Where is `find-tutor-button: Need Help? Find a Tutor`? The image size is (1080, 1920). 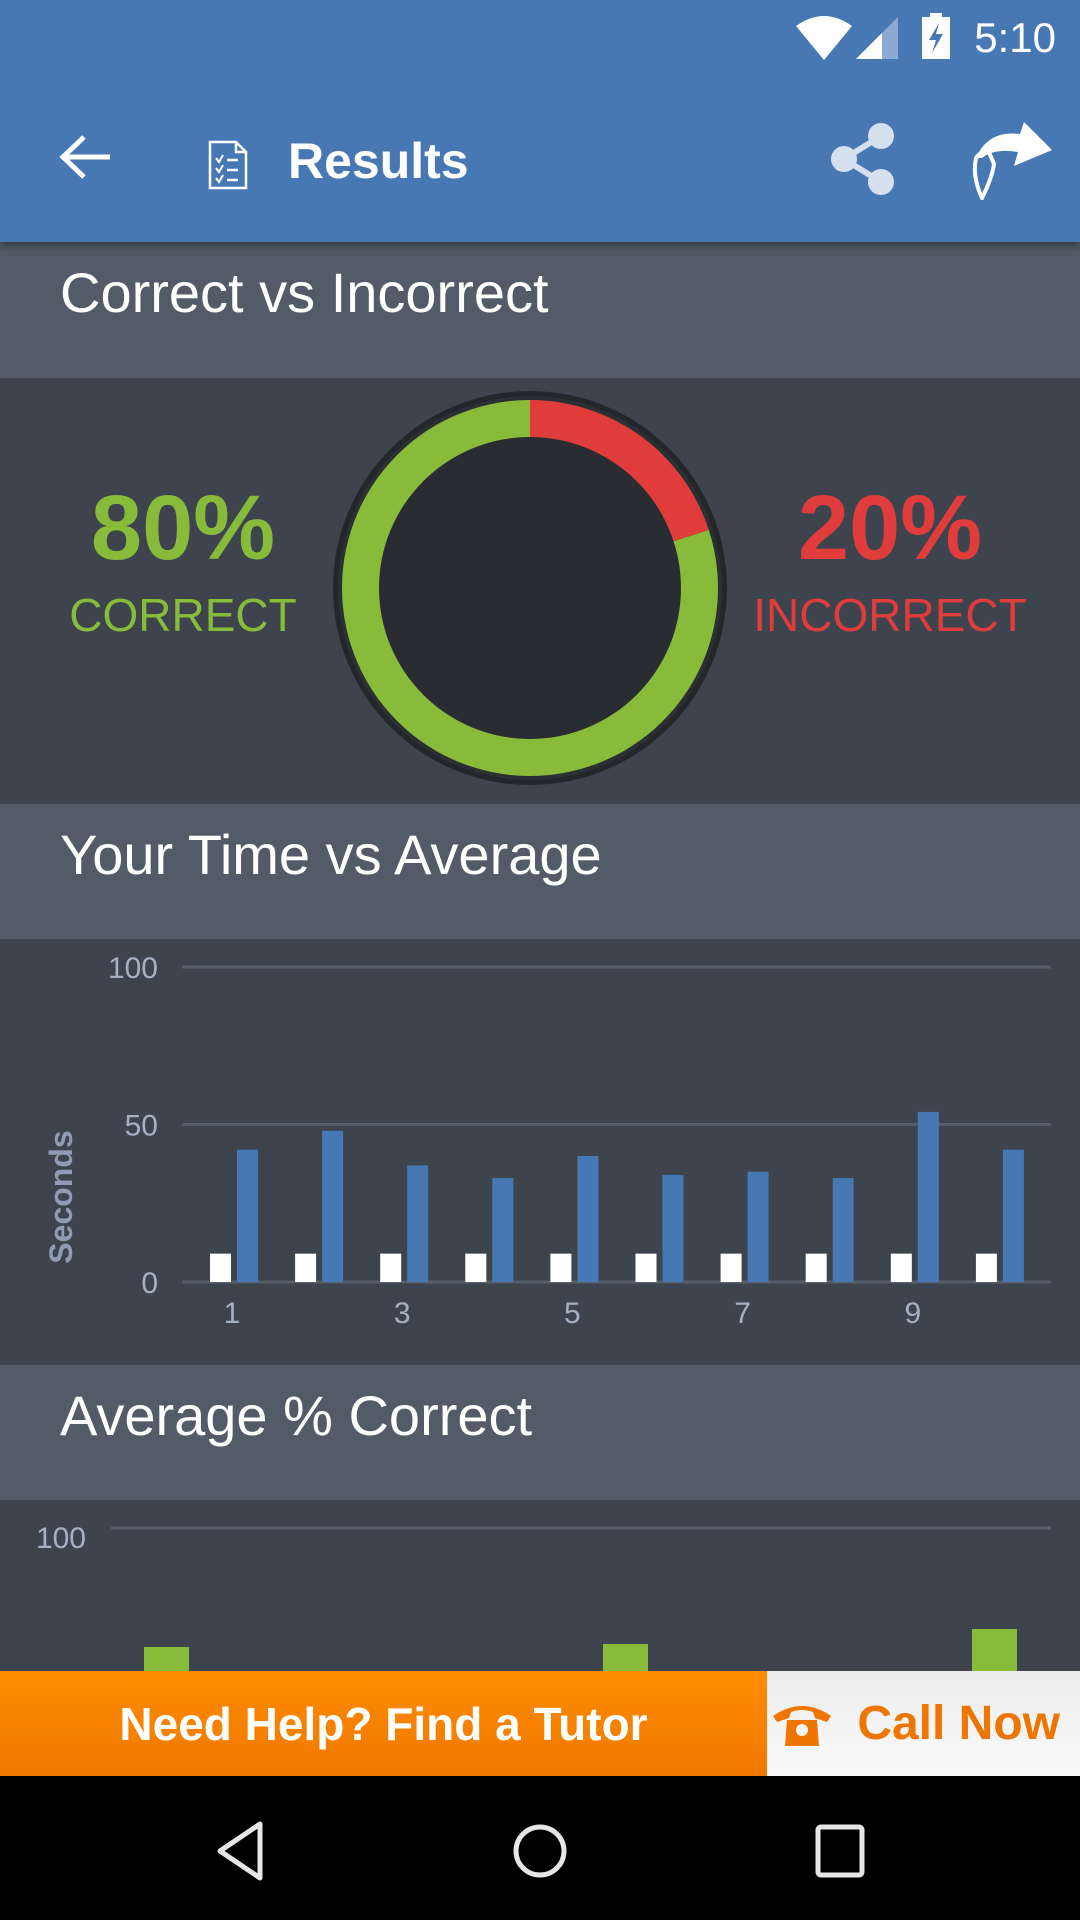 find-tutor-button: Need Help? Find a Tutor is located at coordinates (383, 1723).